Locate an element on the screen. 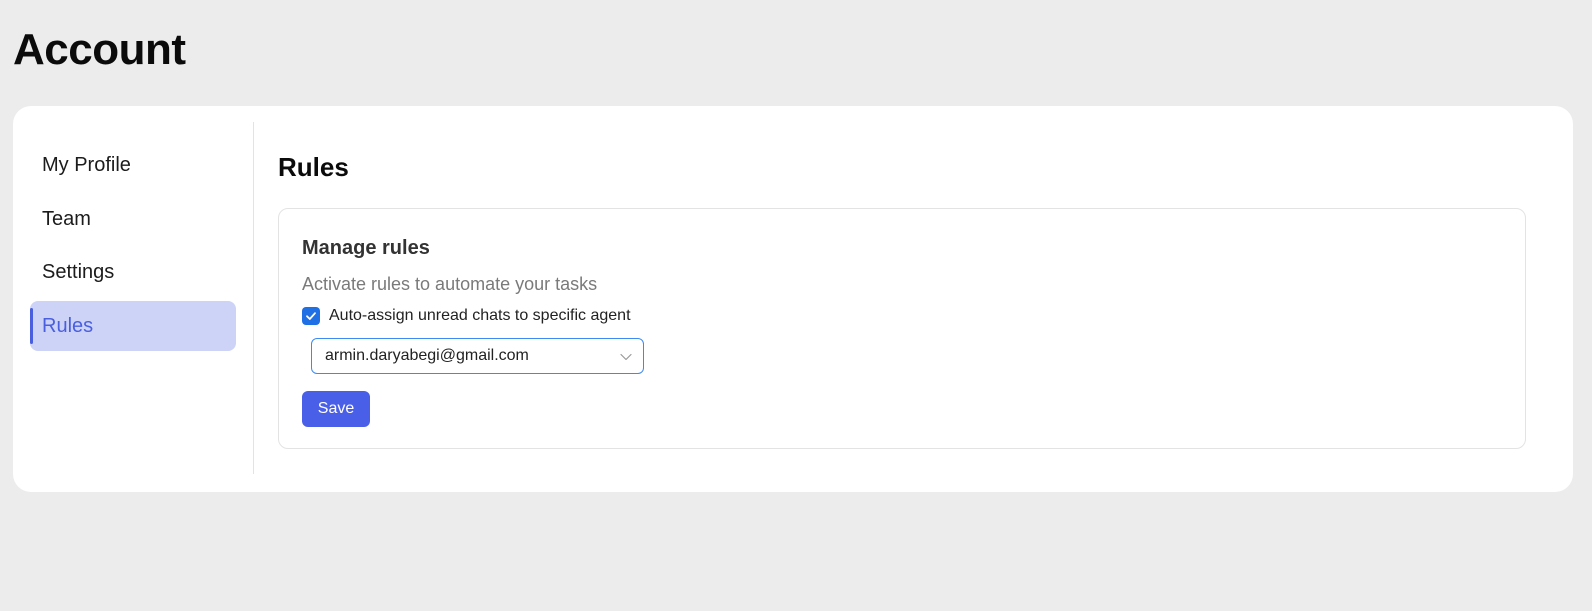 Image resolution: width=1592 pixels, height=611 pixels. sidebar: My Profile Team Settings Rules is located at coordinates (140, 299).